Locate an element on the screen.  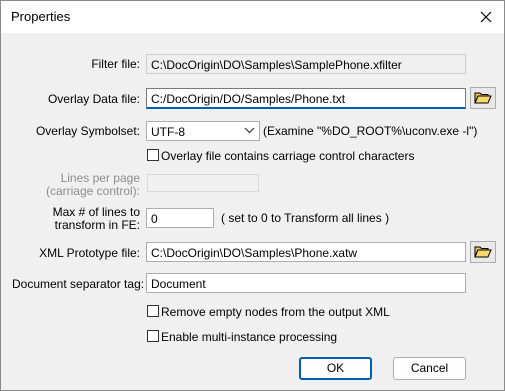
symbolset-hint: (Examine "%DO_ROOT%\uconv.exe -l") is located at coordinates (370, 131).